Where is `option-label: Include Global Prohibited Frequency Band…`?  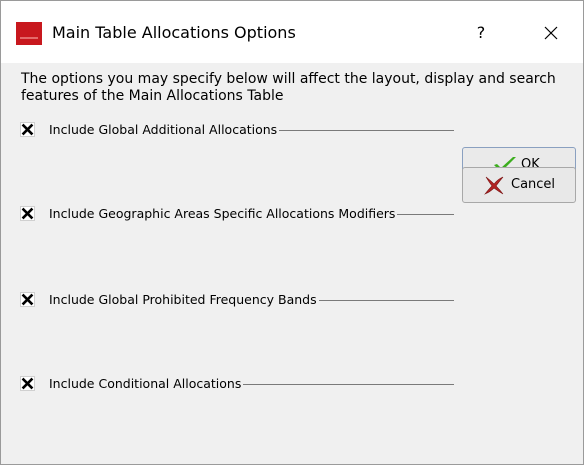
option-label: Include Global Prohibited Frequency Band… is located at coordinates (184, 300).